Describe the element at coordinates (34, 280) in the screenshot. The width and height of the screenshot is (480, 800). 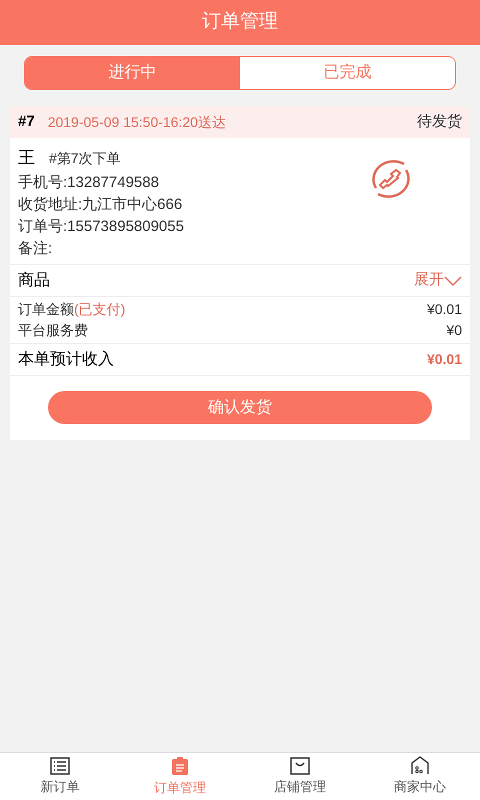
I see `goods-label: 商品` at that location.